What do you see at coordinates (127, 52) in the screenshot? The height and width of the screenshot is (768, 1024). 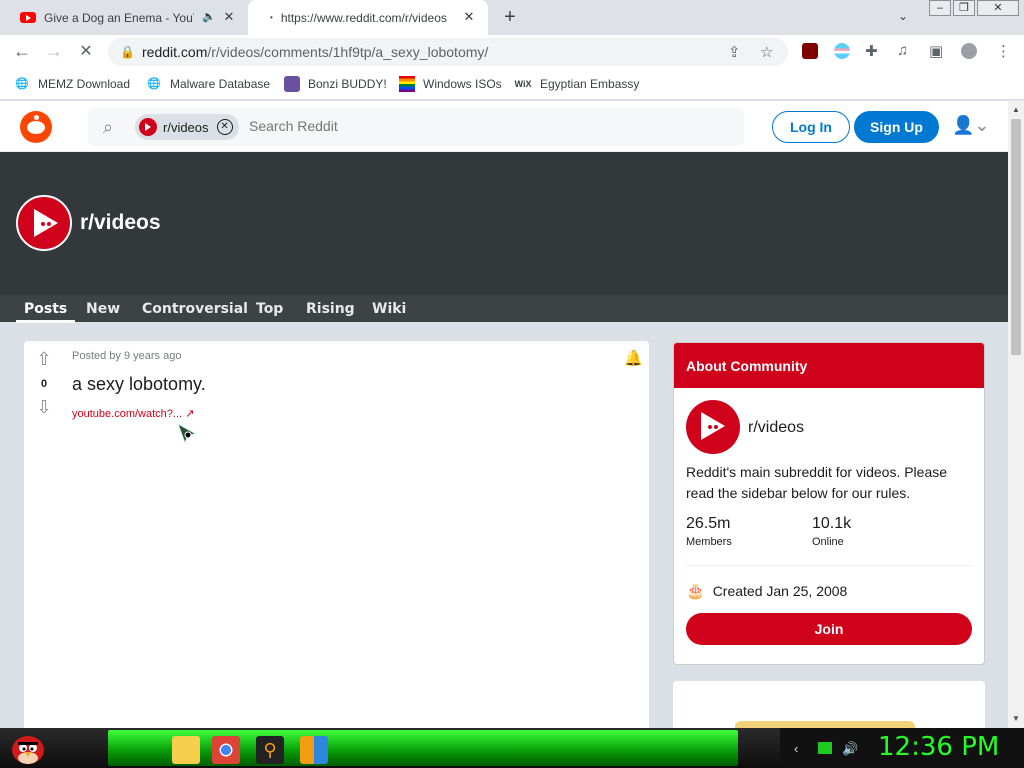 I see `lock-icon: 🔒` at bounding box center [127, 52].